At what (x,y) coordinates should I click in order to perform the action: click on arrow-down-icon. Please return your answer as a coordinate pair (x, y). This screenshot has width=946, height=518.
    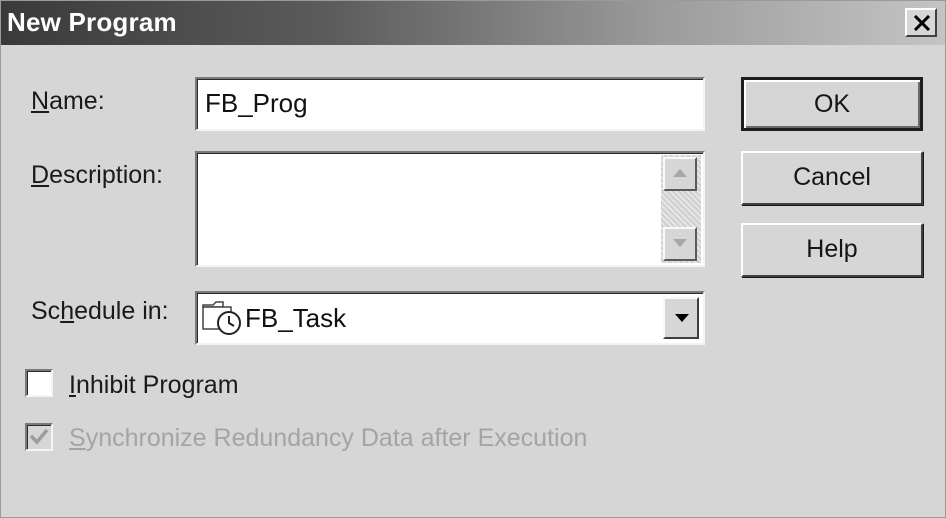
    Looking at the image, I should click on (680, 243).